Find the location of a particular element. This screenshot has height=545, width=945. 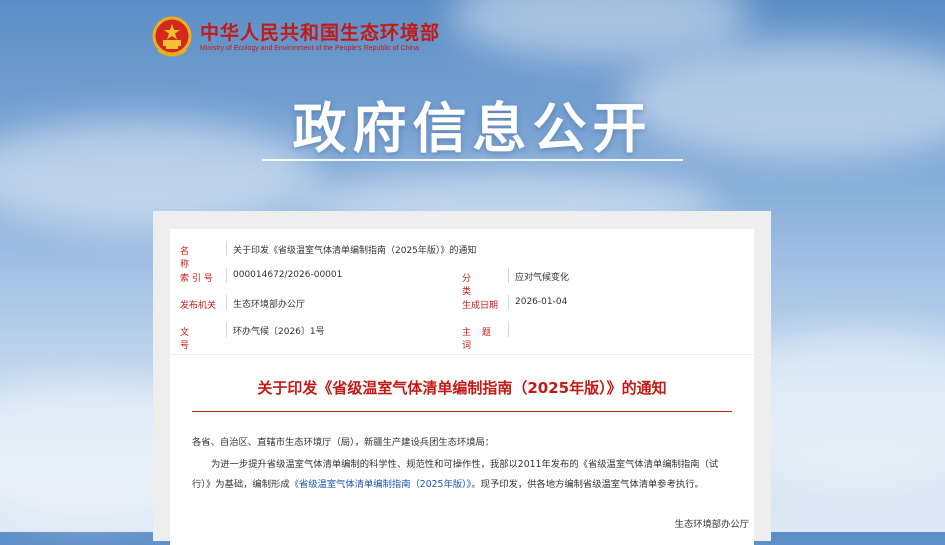

date-label: 生成日期 is located at coordinates (480, 306).